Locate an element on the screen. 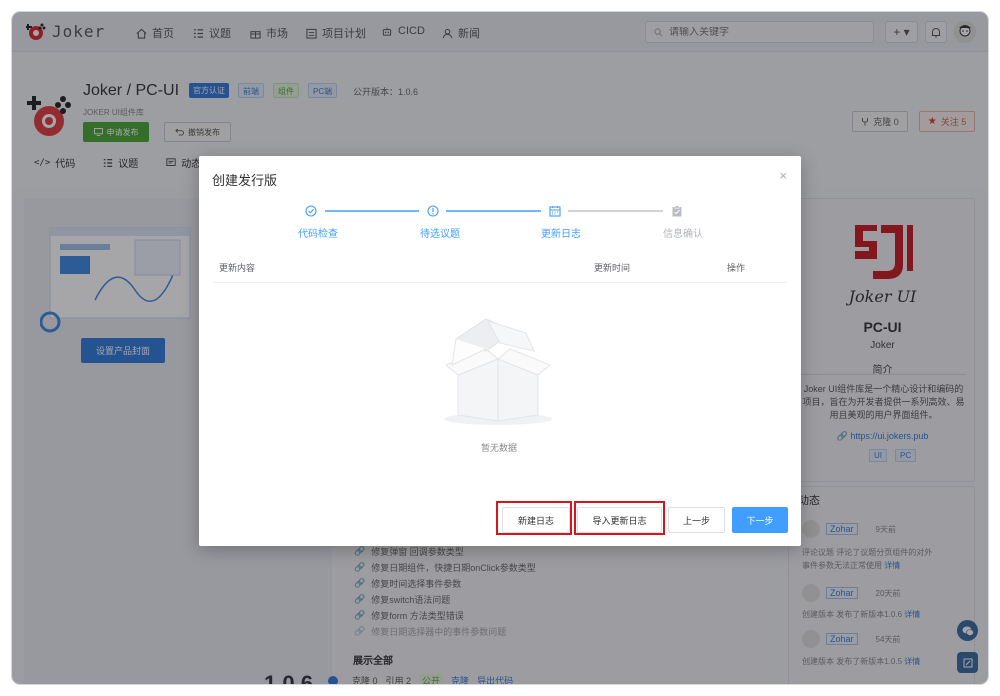 The height and width of the screenshot is (696, 1000). step-pending-issues: 待选议题 is located at coordinates (440, 234).